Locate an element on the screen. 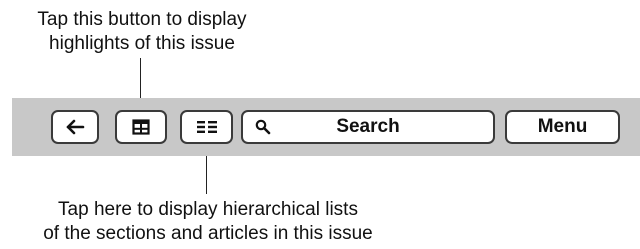 Image resolution: width=640 pixels, height=249 pixels. search-field: Search is located at coordinates (368, 127).